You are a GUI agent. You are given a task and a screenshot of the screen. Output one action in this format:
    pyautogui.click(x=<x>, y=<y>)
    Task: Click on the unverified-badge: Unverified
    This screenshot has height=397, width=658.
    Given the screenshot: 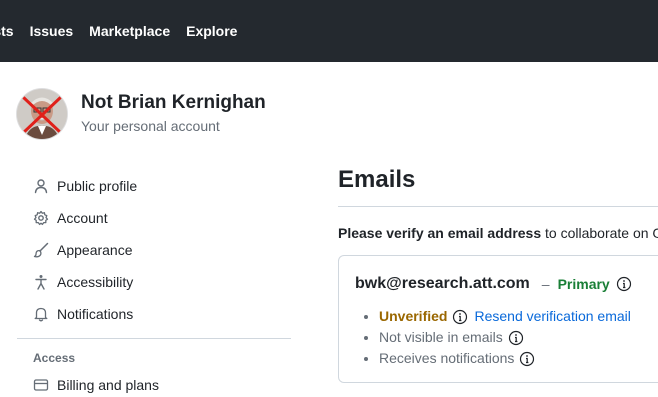 What is the action you would take?
    pyautogui.click(x=413, y=316)
    